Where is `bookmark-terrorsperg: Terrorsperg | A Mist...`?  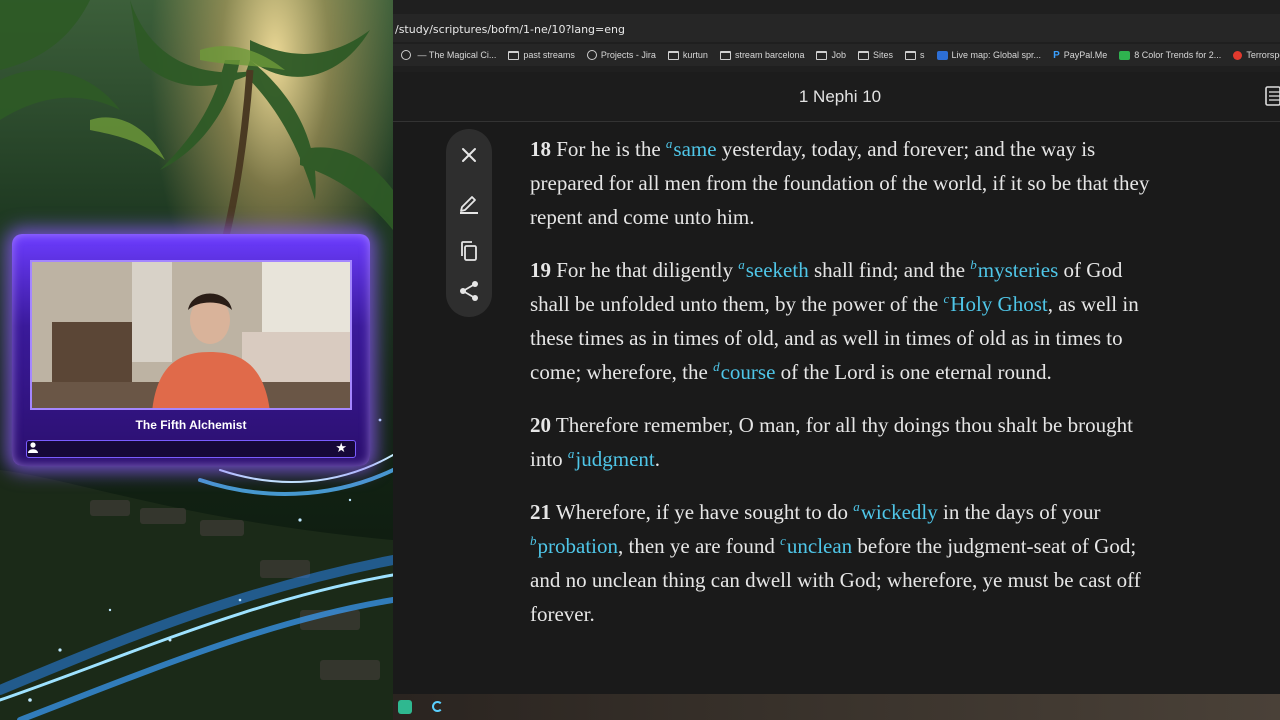
bookmark-terrorsperg: Terrorsperg | A Mist... is located at coordinates (1256, 55).